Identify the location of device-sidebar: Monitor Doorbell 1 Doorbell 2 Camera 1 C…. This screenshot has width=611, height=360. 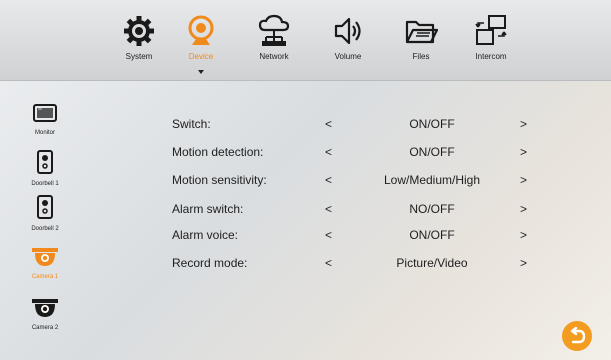
(45, 227).